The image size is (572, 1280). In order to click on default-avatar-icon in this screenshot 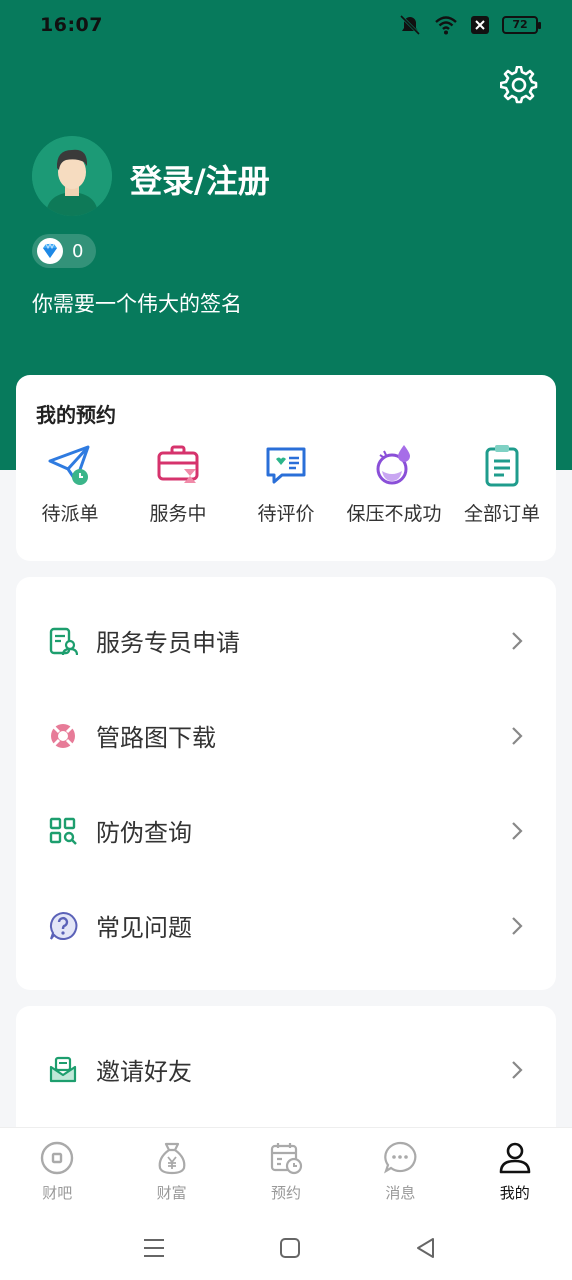, I will do `click(72, 176)`.